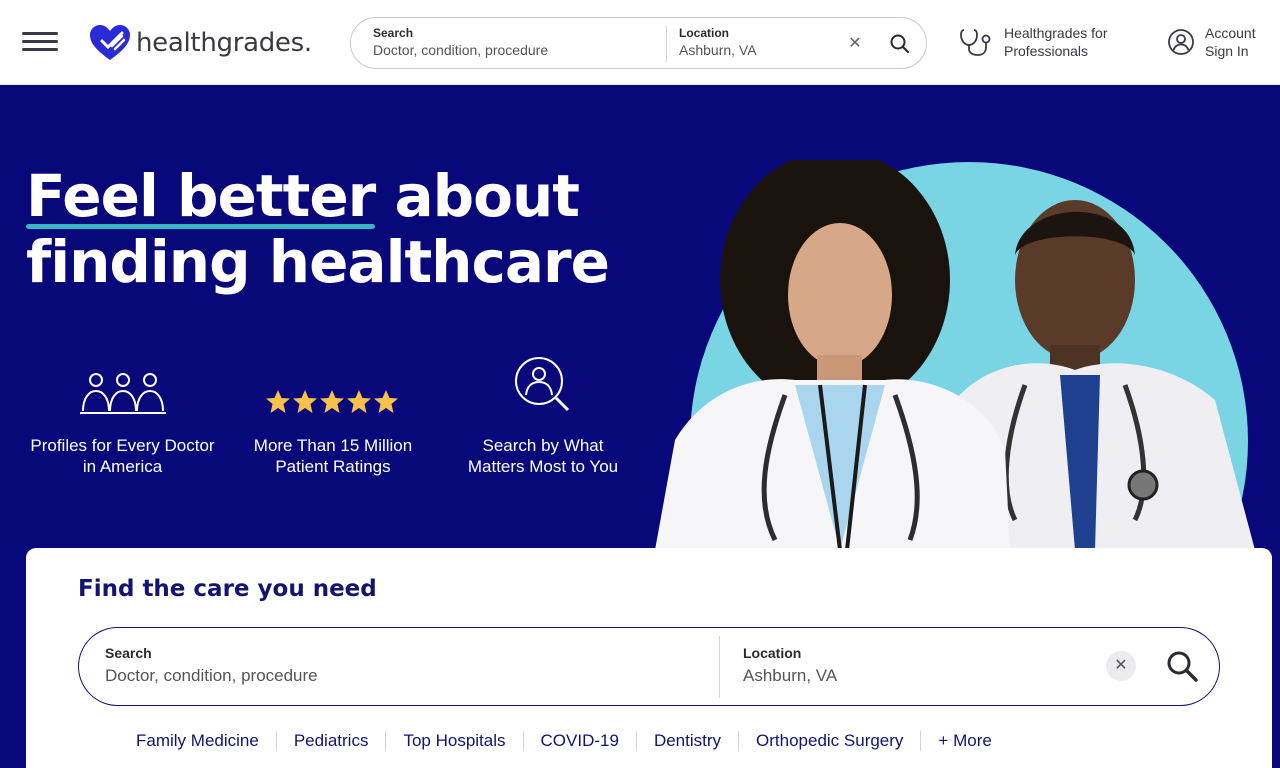 The width and height of the screenshot is (1280, 768). Describe the element at coordinates (477, 196) in the screenshot. I see `hero-title-rest: about` at that location.